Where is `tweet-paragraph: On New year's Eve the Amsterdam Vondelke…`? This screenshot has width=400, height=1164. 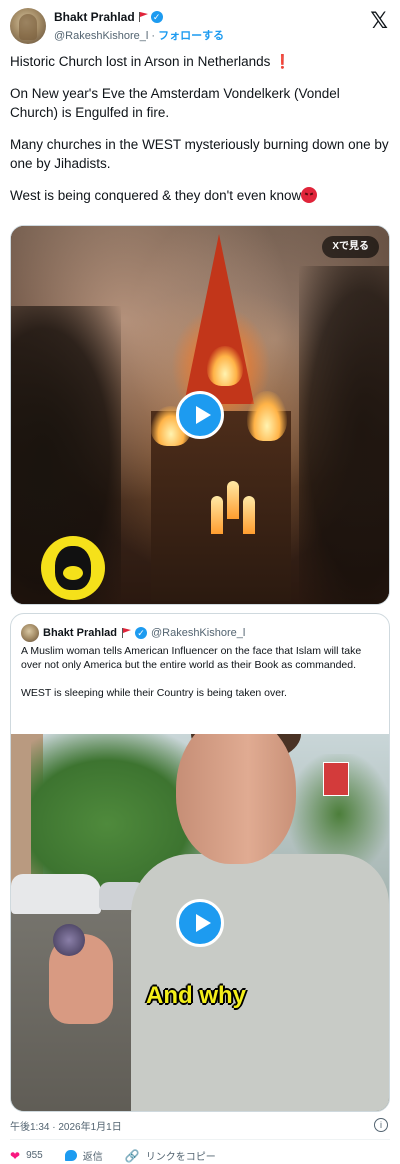 tweet-paragraph: On New year's Eve the Amsterdam Vondelke… is located at coordinates (175, 103).